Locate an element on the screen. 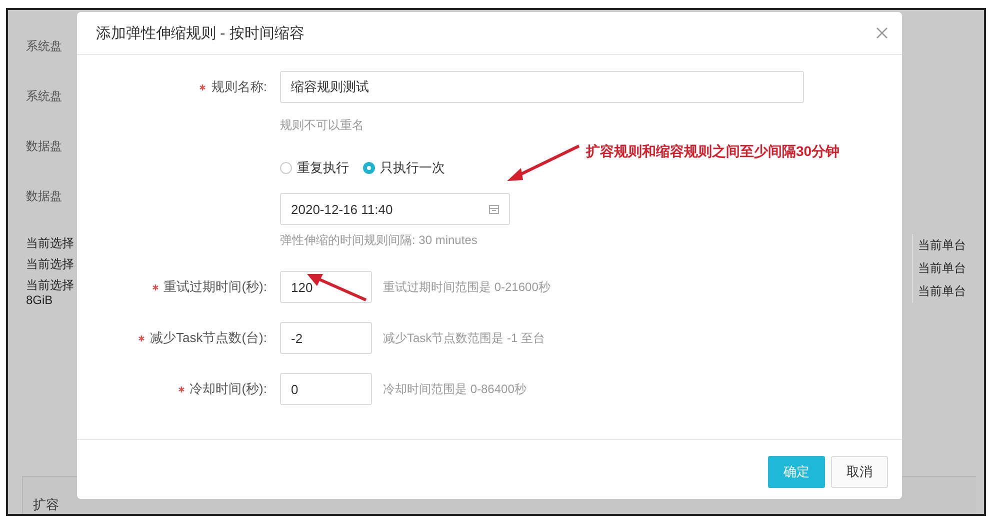 Image resolution: width=988 pixels, height=530 pixels. radio-option: 重复执行 is located at coordinates (314, 168).